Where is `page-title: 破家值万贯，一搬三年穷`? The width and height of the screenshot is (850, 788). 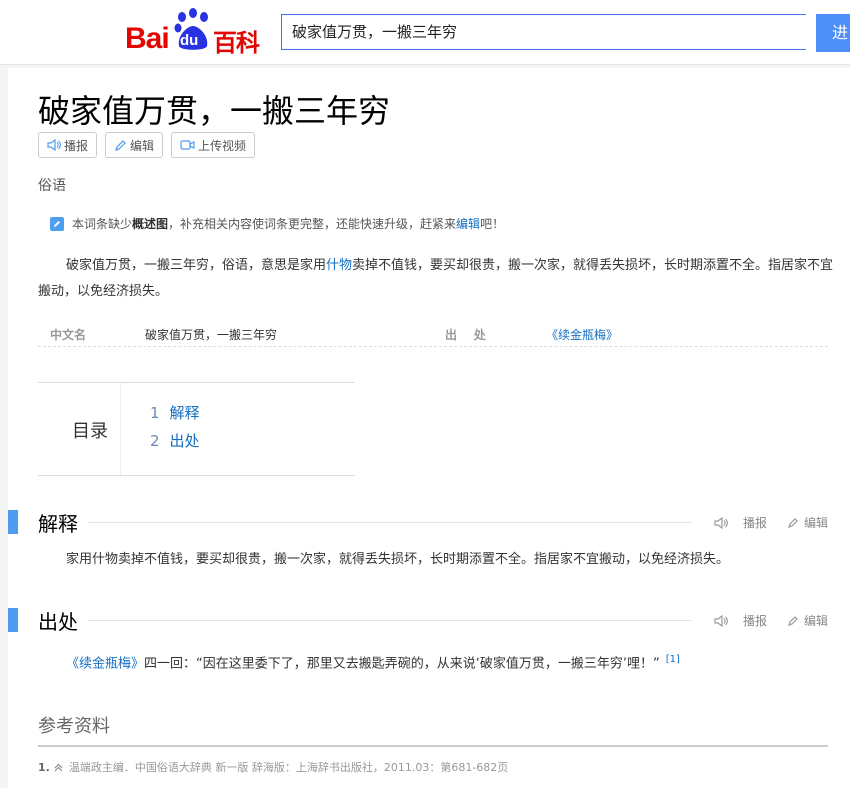 page-title: 破家值万贯，一搬三年穷 is located at coordinates (214, 111).